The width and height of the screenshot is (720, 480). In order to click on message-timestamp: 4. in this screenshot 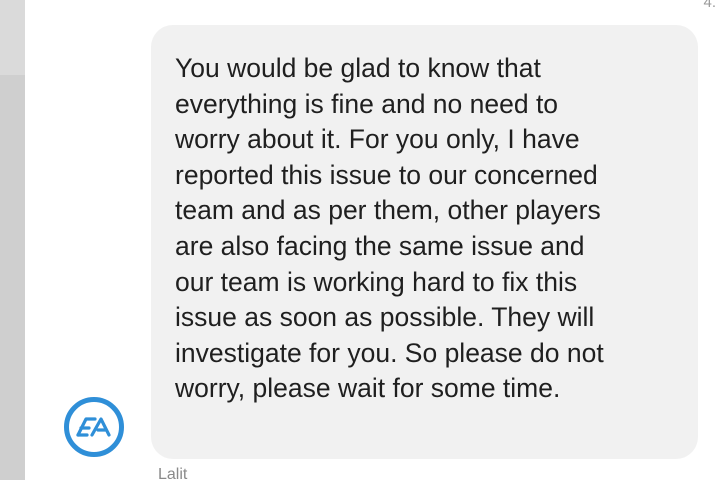, I will do `click(709, 5)`.